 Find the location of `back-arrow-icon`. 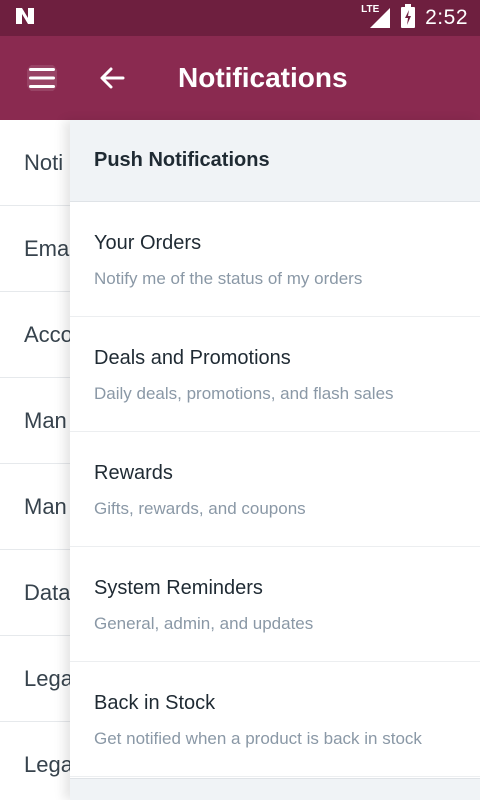

back-arrow-icon is located at coordinates (112, 78).